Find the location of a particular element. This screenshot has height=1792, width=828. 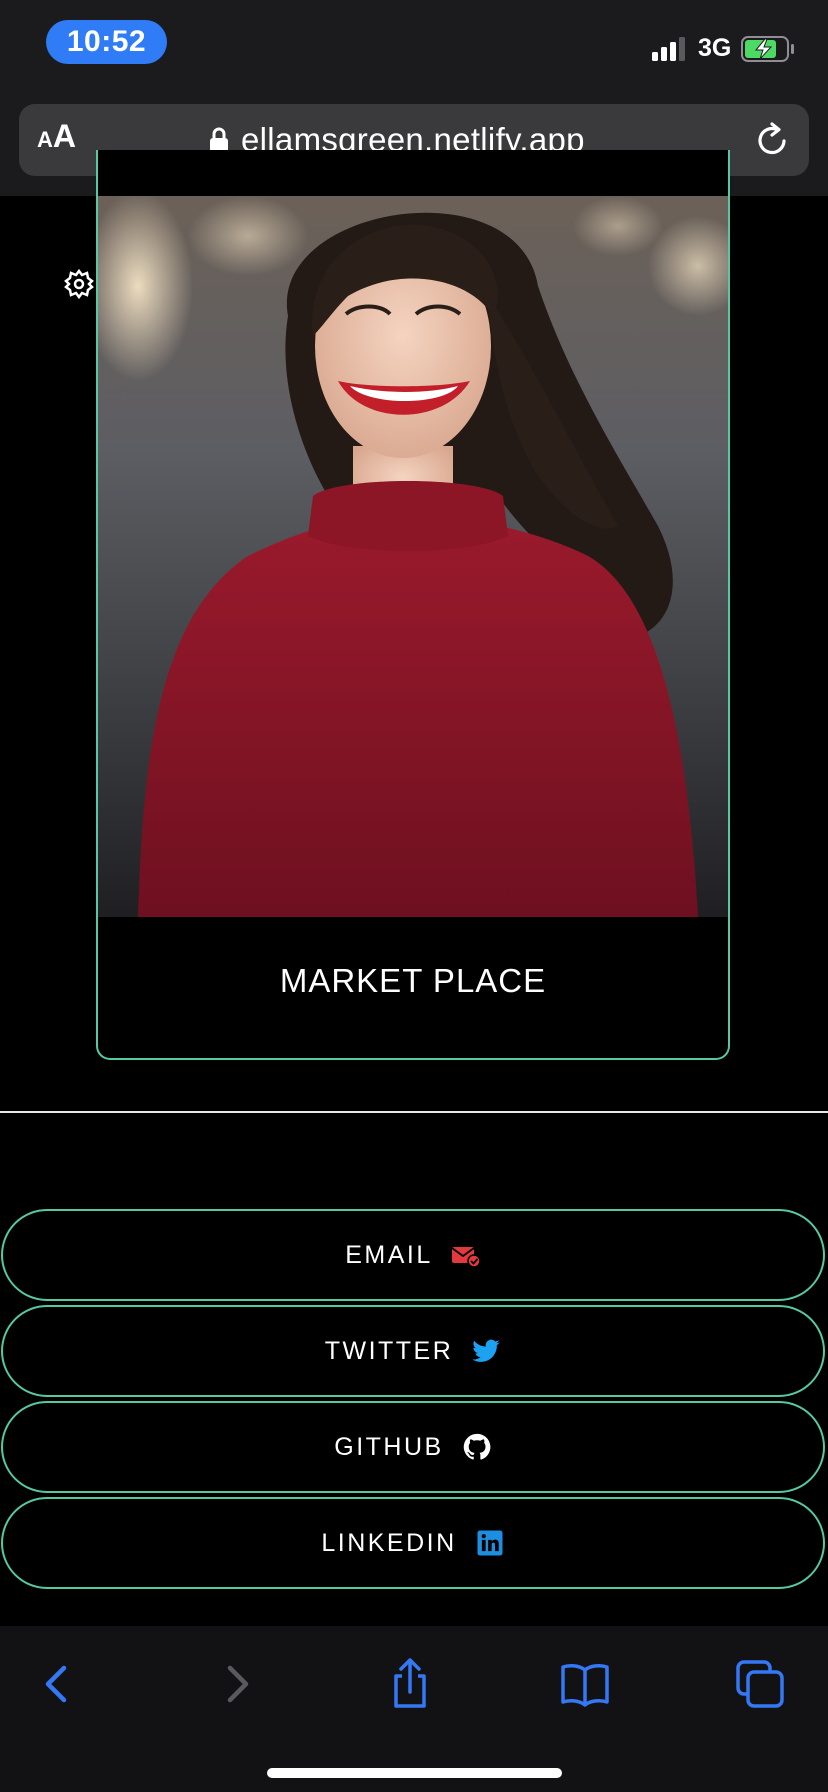

browser-toolbar is located at coordinates (414, 1709).